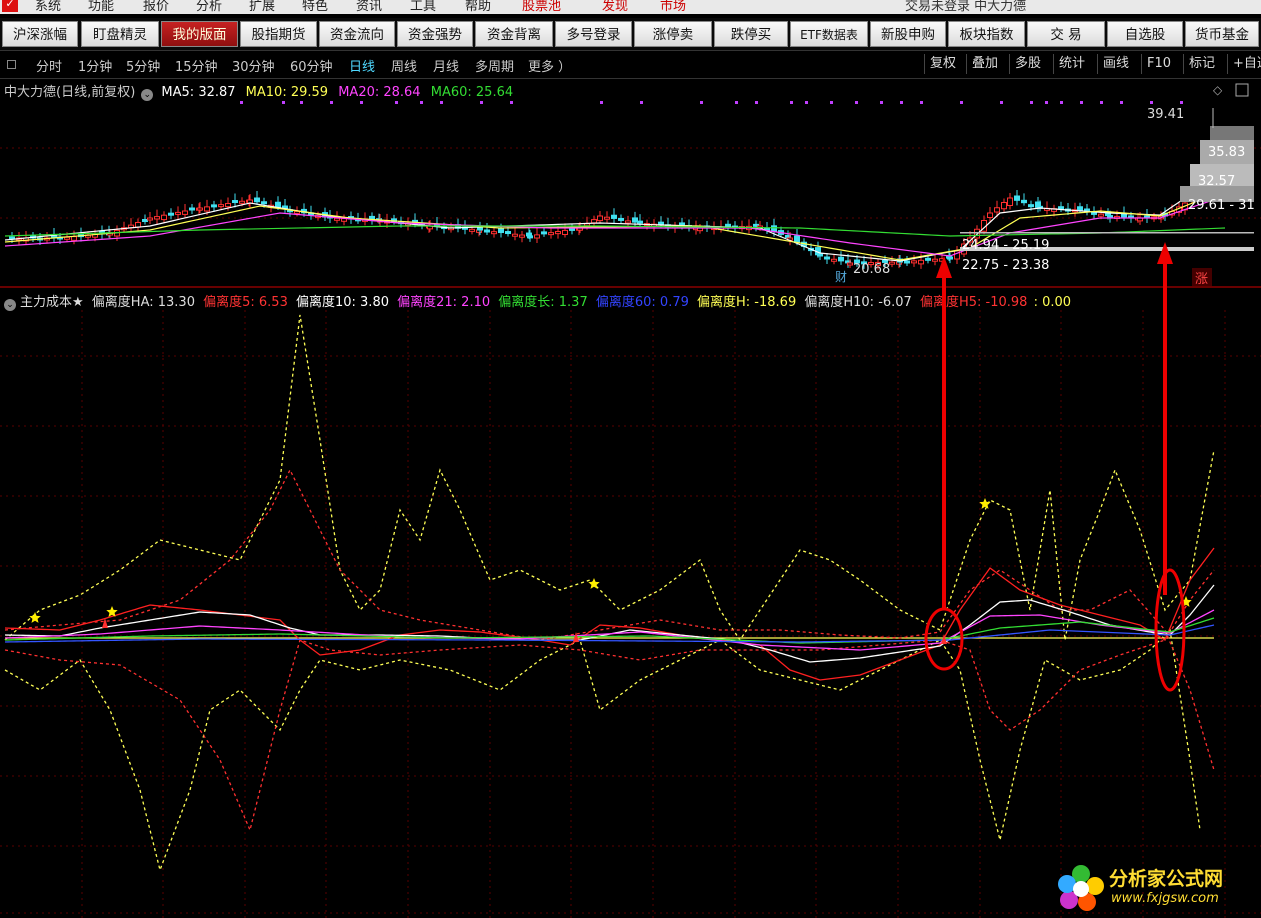 Image resolution: width=1261 pixels, height=918 pixels. I want to click on watermark-url: www.fxjgsw.com, so click(1165, 898).